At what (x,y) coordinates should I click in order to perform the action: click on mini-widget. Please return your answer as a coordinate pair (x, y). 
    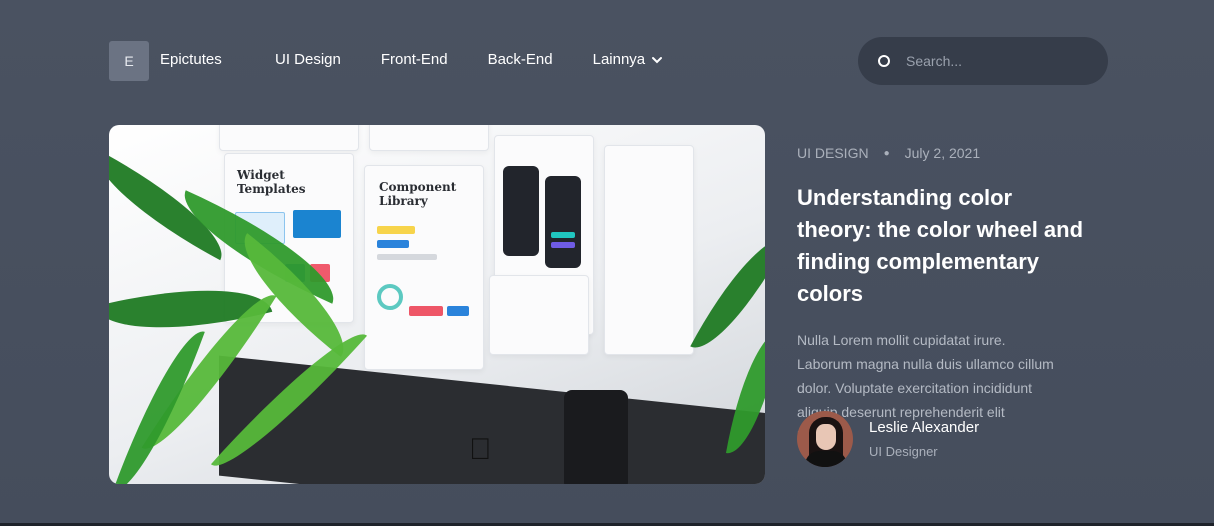
    Looking at the image, I should click on (317, 224).